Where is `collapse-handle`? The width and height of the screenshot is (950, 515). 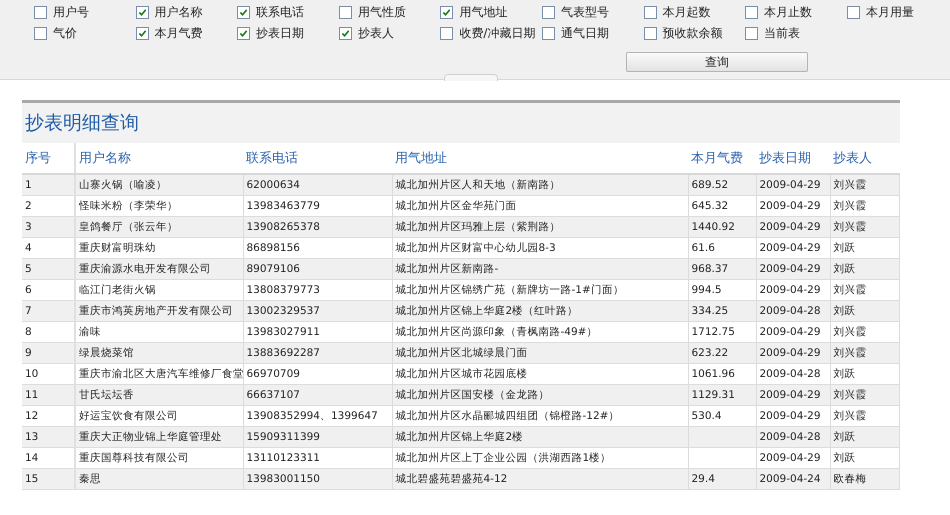 collapse-handle is located at coordinates (471, 77).